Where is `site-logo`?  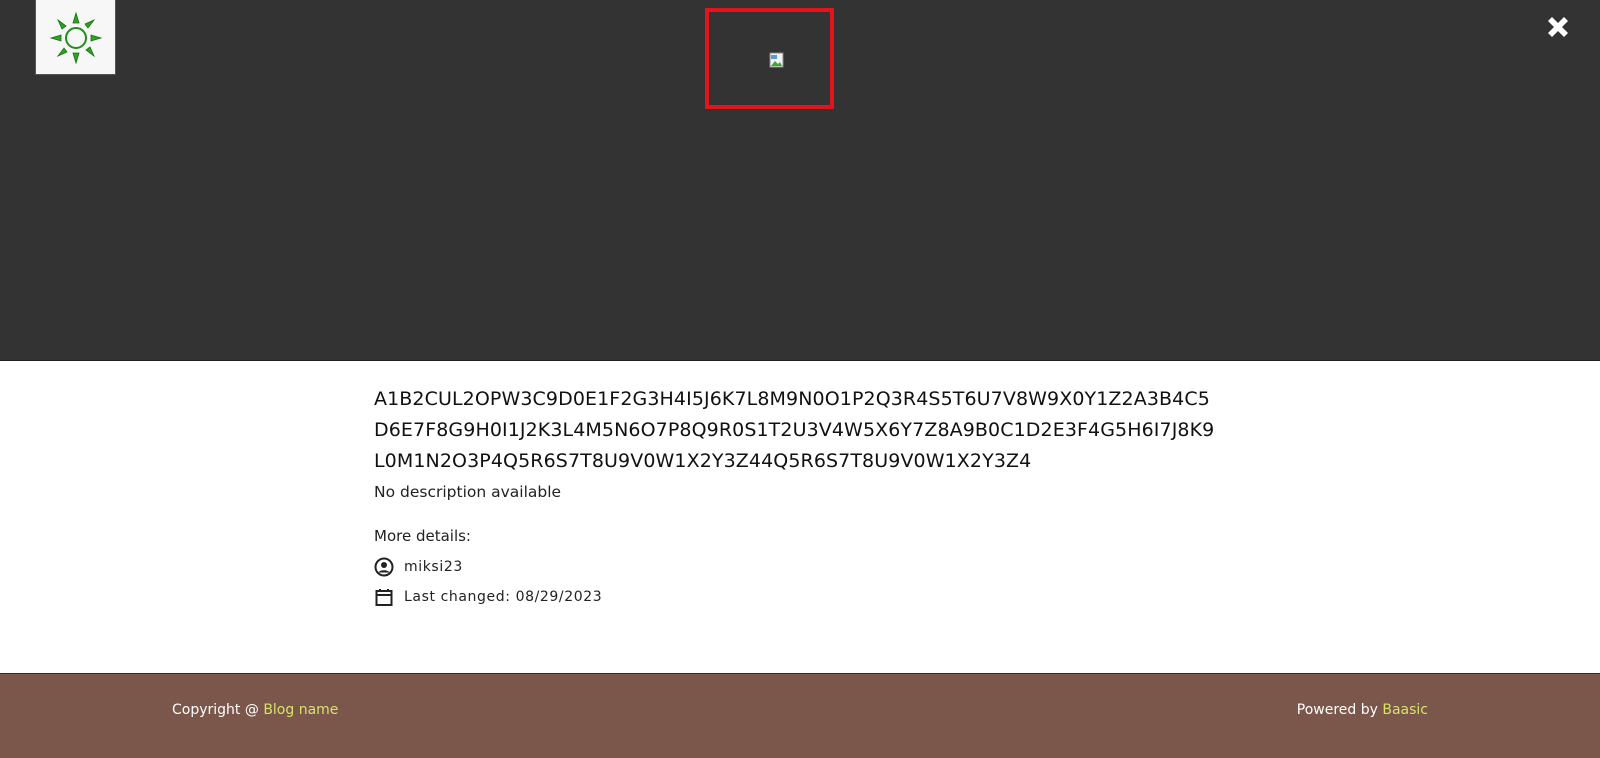
site-logo is located at coordinates (75, 37).